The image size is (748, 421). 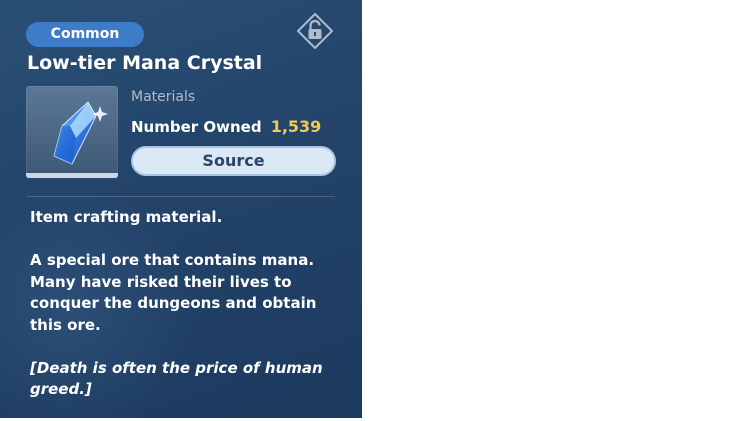 What do you see at coordinates (126, 217) in the screenshot?
I see `description-summary: Item crafting material.` at bounding box center [126, 217].